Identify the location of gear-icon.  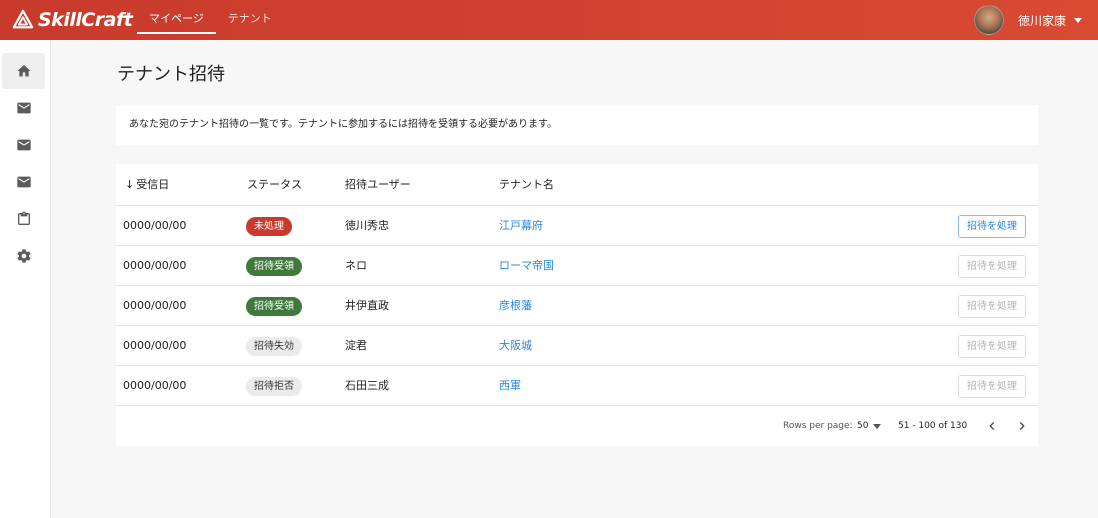
(23, 256).